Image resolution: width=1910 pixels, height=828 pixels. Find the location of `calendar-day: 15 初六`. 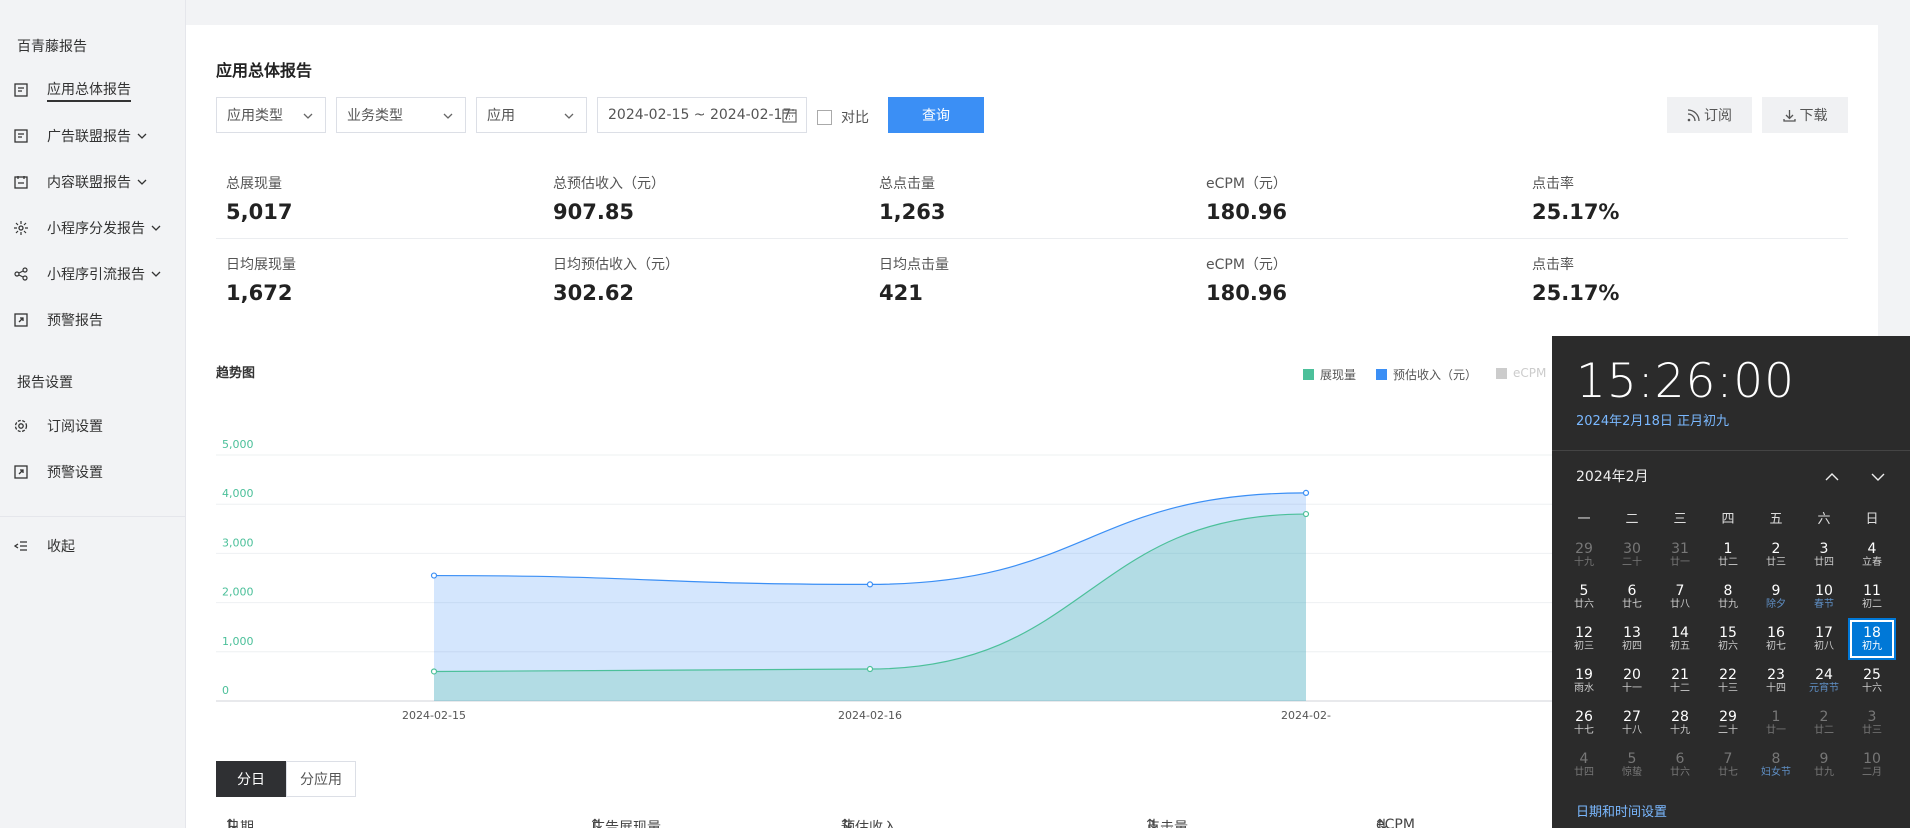

calendar-day: 15 初六 is located at coordinates (1728, 639).